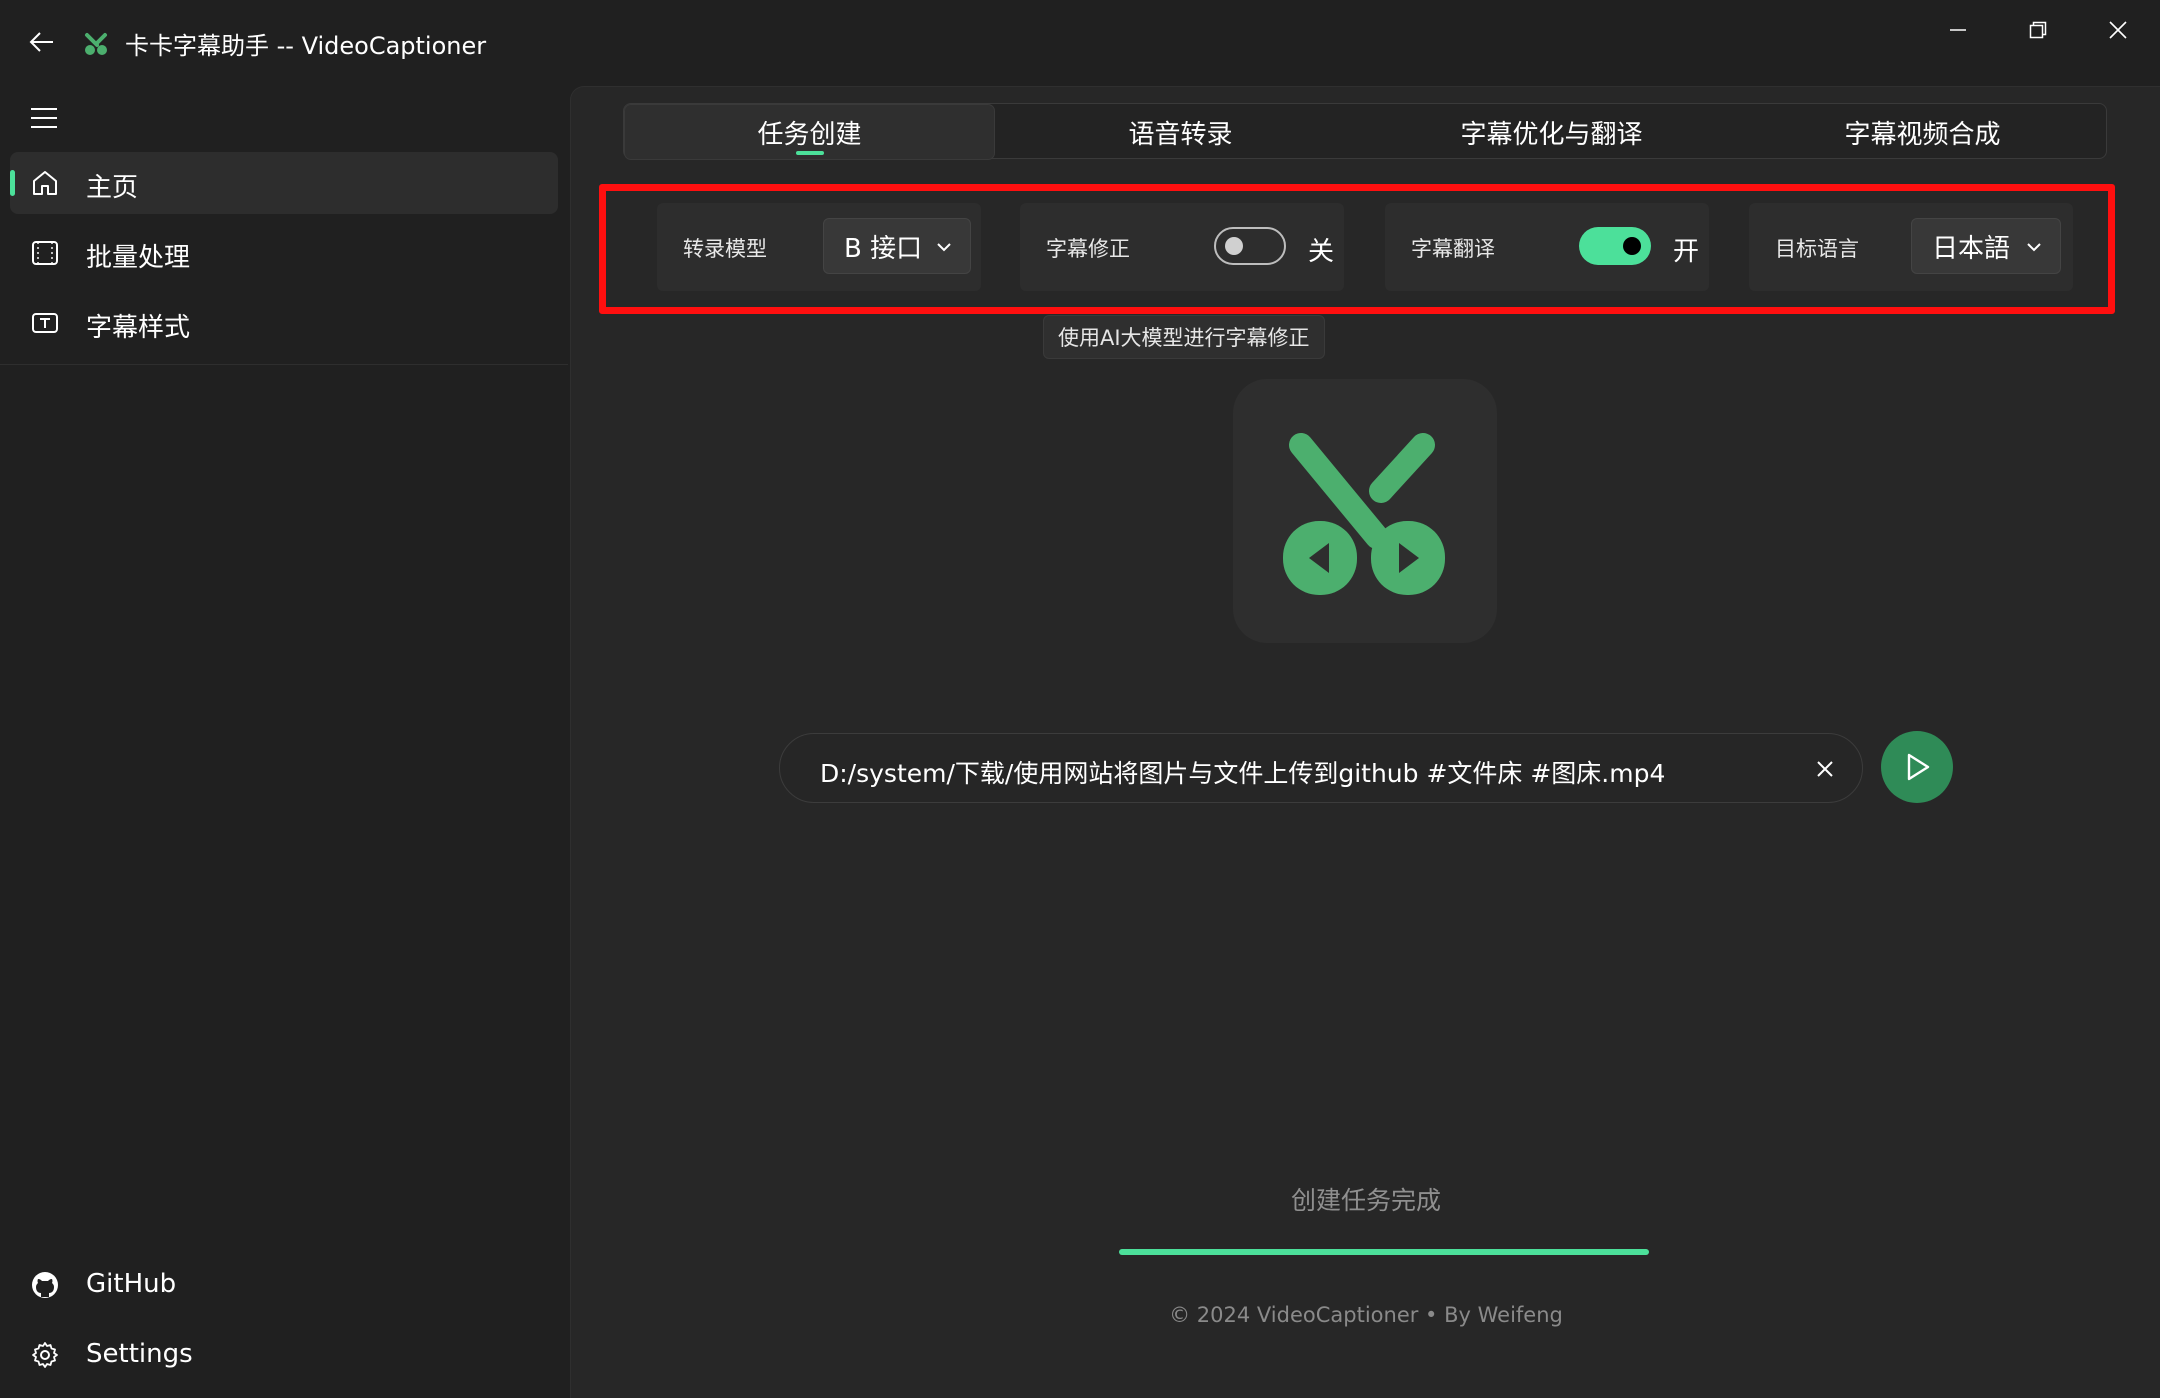  Describe the element at coordinates (1250, 246) in the screenshot. I see `subtitle-correction-toggle` at that location.